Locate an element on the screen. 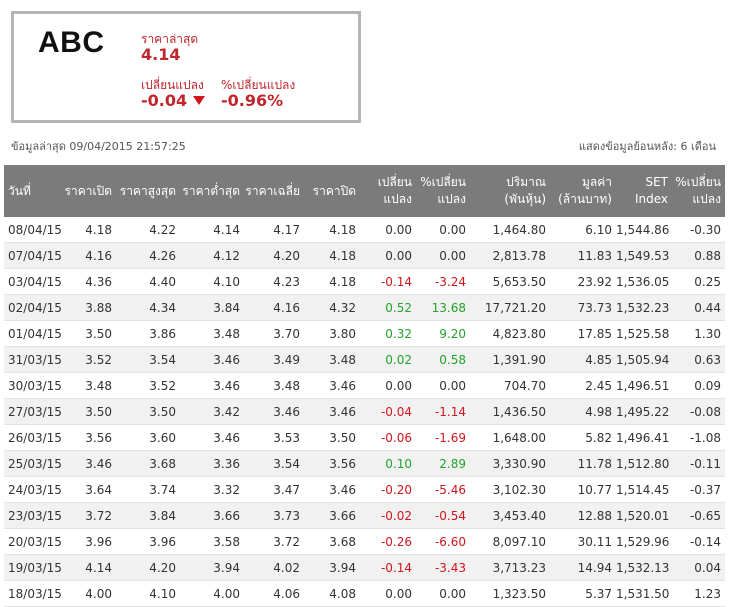 This screenshot has height=607, width=729. cell-volume: 3,713.23 is located at coordinates (510, 567).